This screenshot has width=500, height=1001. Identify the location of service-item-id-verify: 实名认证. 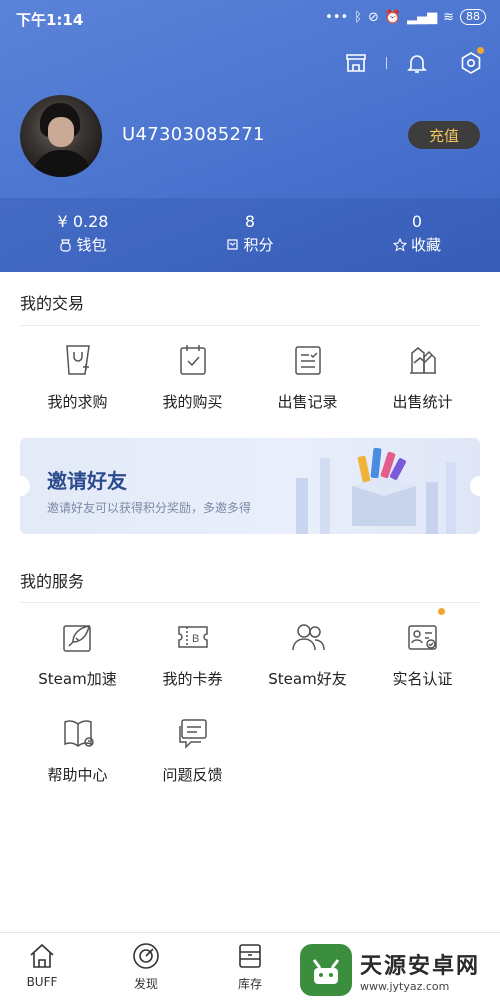
(422, 648).